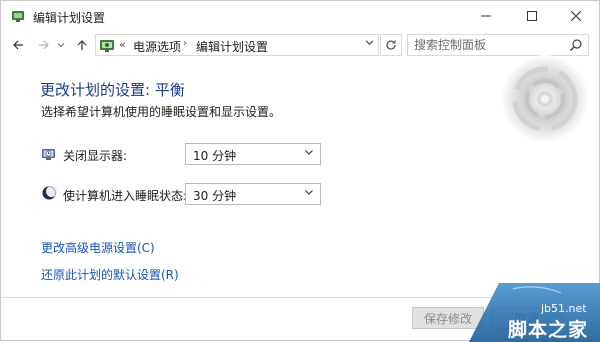 The image size is (600, 342). I want to click on maximize-button, so click(532, 16).